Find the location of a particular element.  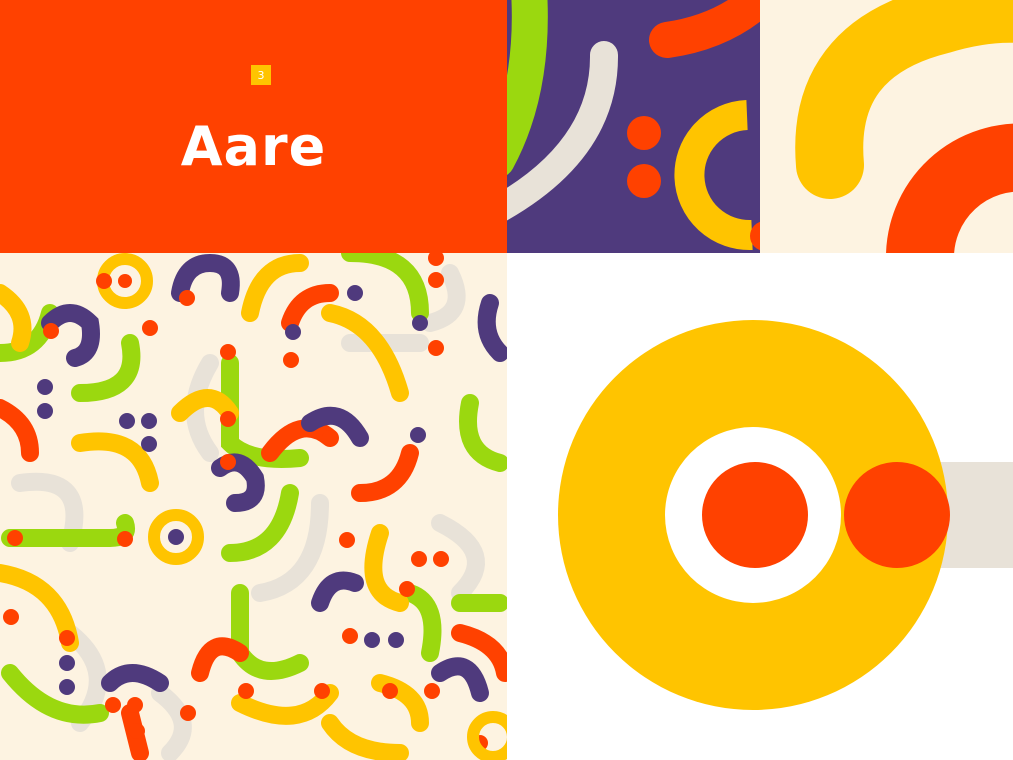

red-side-dot is located at coordinates (897, 515).